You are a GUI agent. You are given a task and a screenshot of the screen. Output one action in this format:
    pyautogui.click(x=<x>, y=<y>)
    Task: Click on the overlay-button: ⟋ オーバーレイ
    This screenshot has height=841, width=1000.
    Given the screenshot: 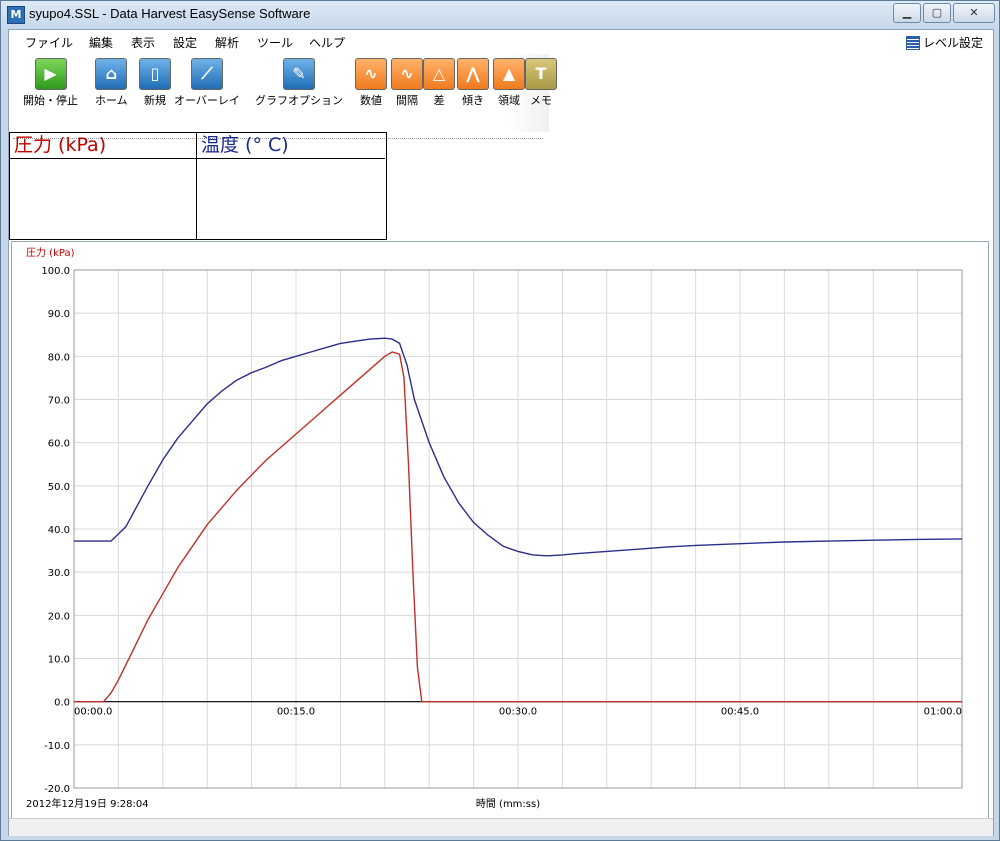 What is the action you would take?
    pyautogui.click(x=207, y=83)
    